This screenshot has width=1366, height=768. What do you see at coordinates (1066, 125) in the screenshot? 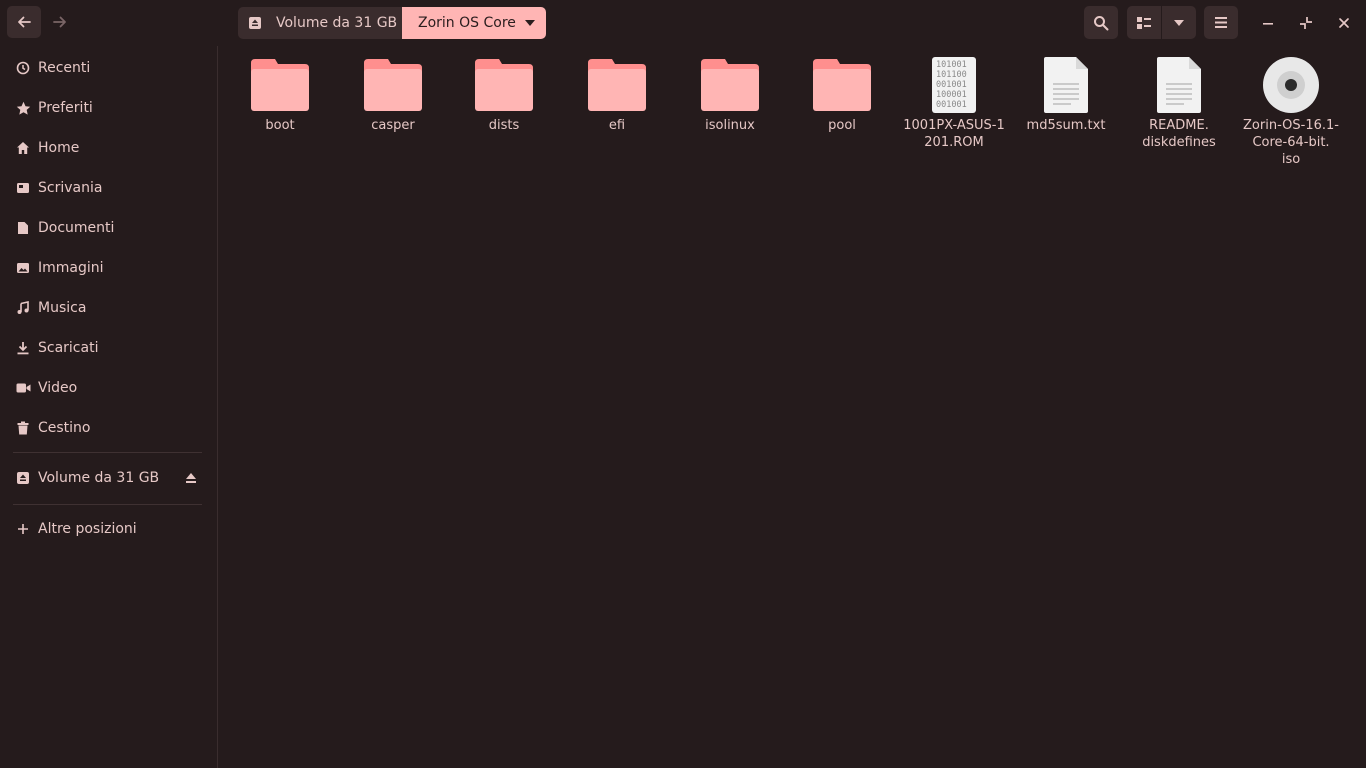
I see `file-name: md5sum.txt` at bounding box center [1066, 125].